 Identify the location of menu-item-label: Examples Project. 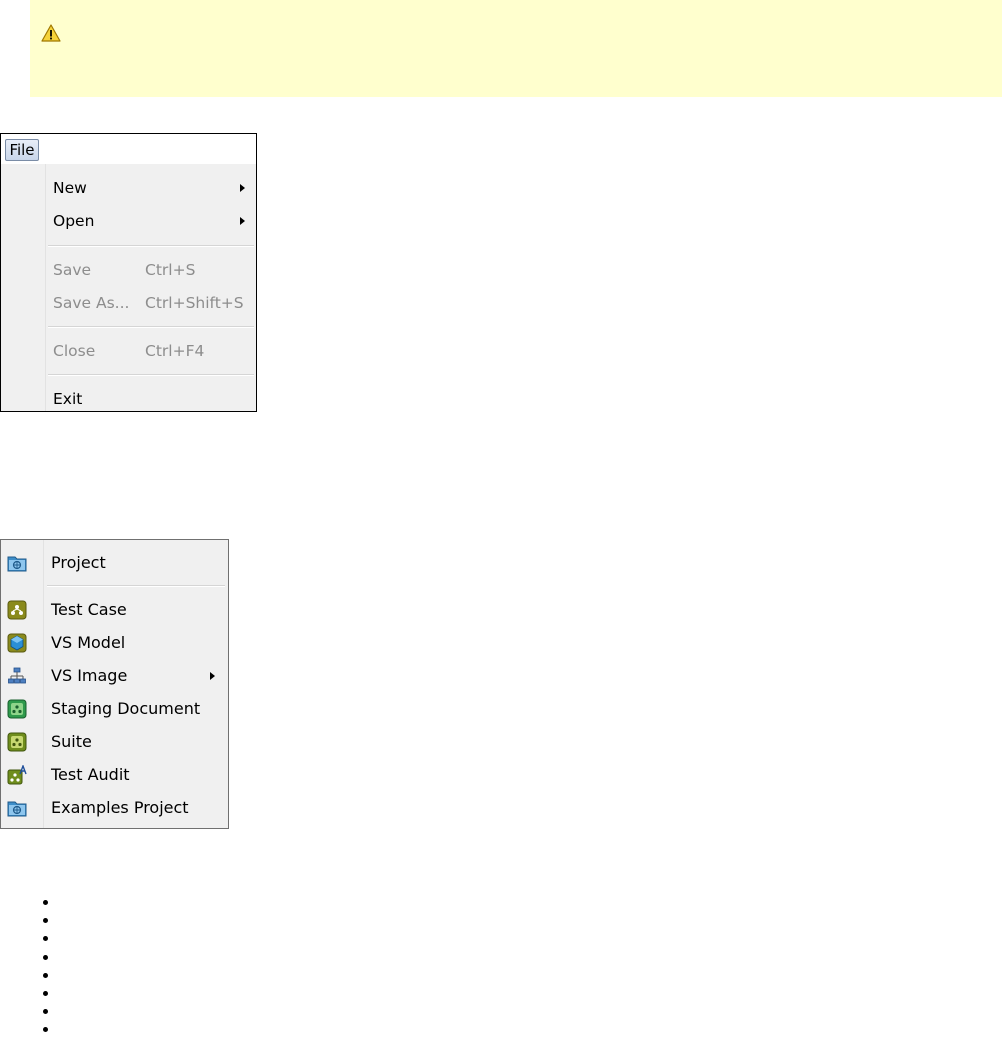
(120, 807).